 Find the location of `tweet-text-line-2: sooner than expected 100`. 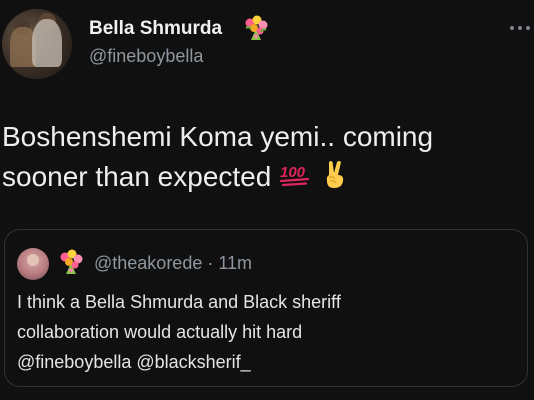

tweet-text-line-2: sooner than expected 100 is located at coordinates (264, 177).